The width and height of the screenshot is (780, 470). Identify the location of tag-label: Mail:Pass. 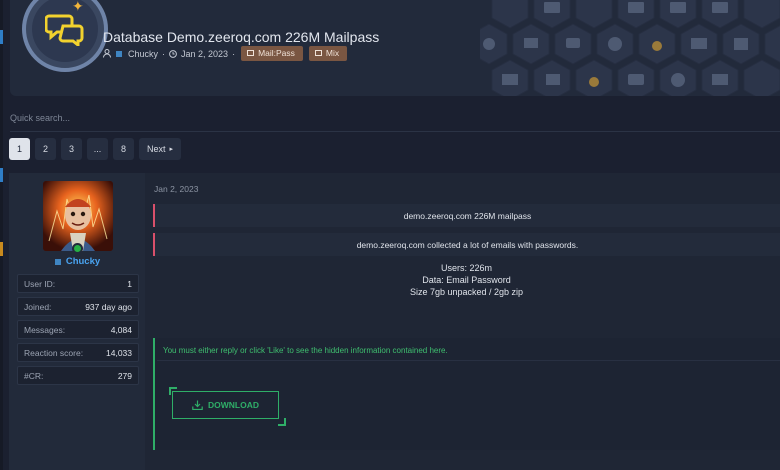
(276, 53).